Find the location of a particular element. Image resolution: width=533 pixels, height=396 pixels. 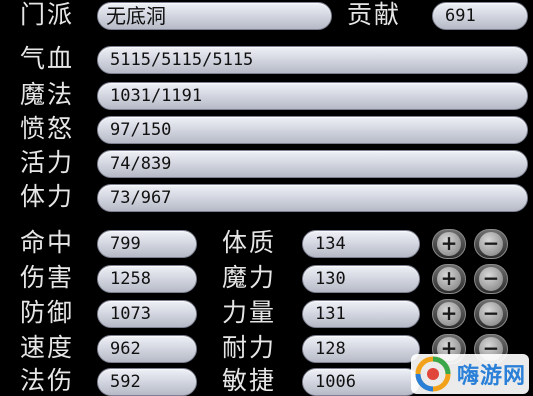

hp-field: 5115/5115/5115 is located at coordinates (312, 60).